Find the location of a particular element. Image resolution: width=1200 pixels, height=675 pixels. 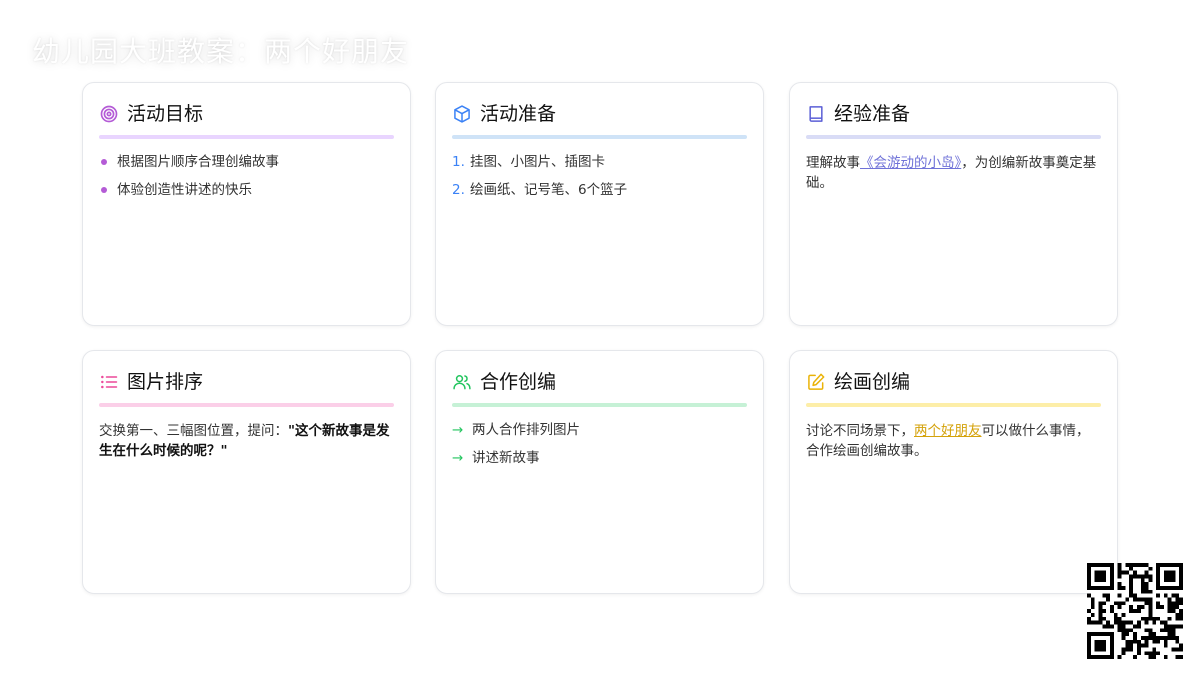

cooperation-list: → 两人合作排列图片 → 讲述新故事 is located at coordinates (599, 444).